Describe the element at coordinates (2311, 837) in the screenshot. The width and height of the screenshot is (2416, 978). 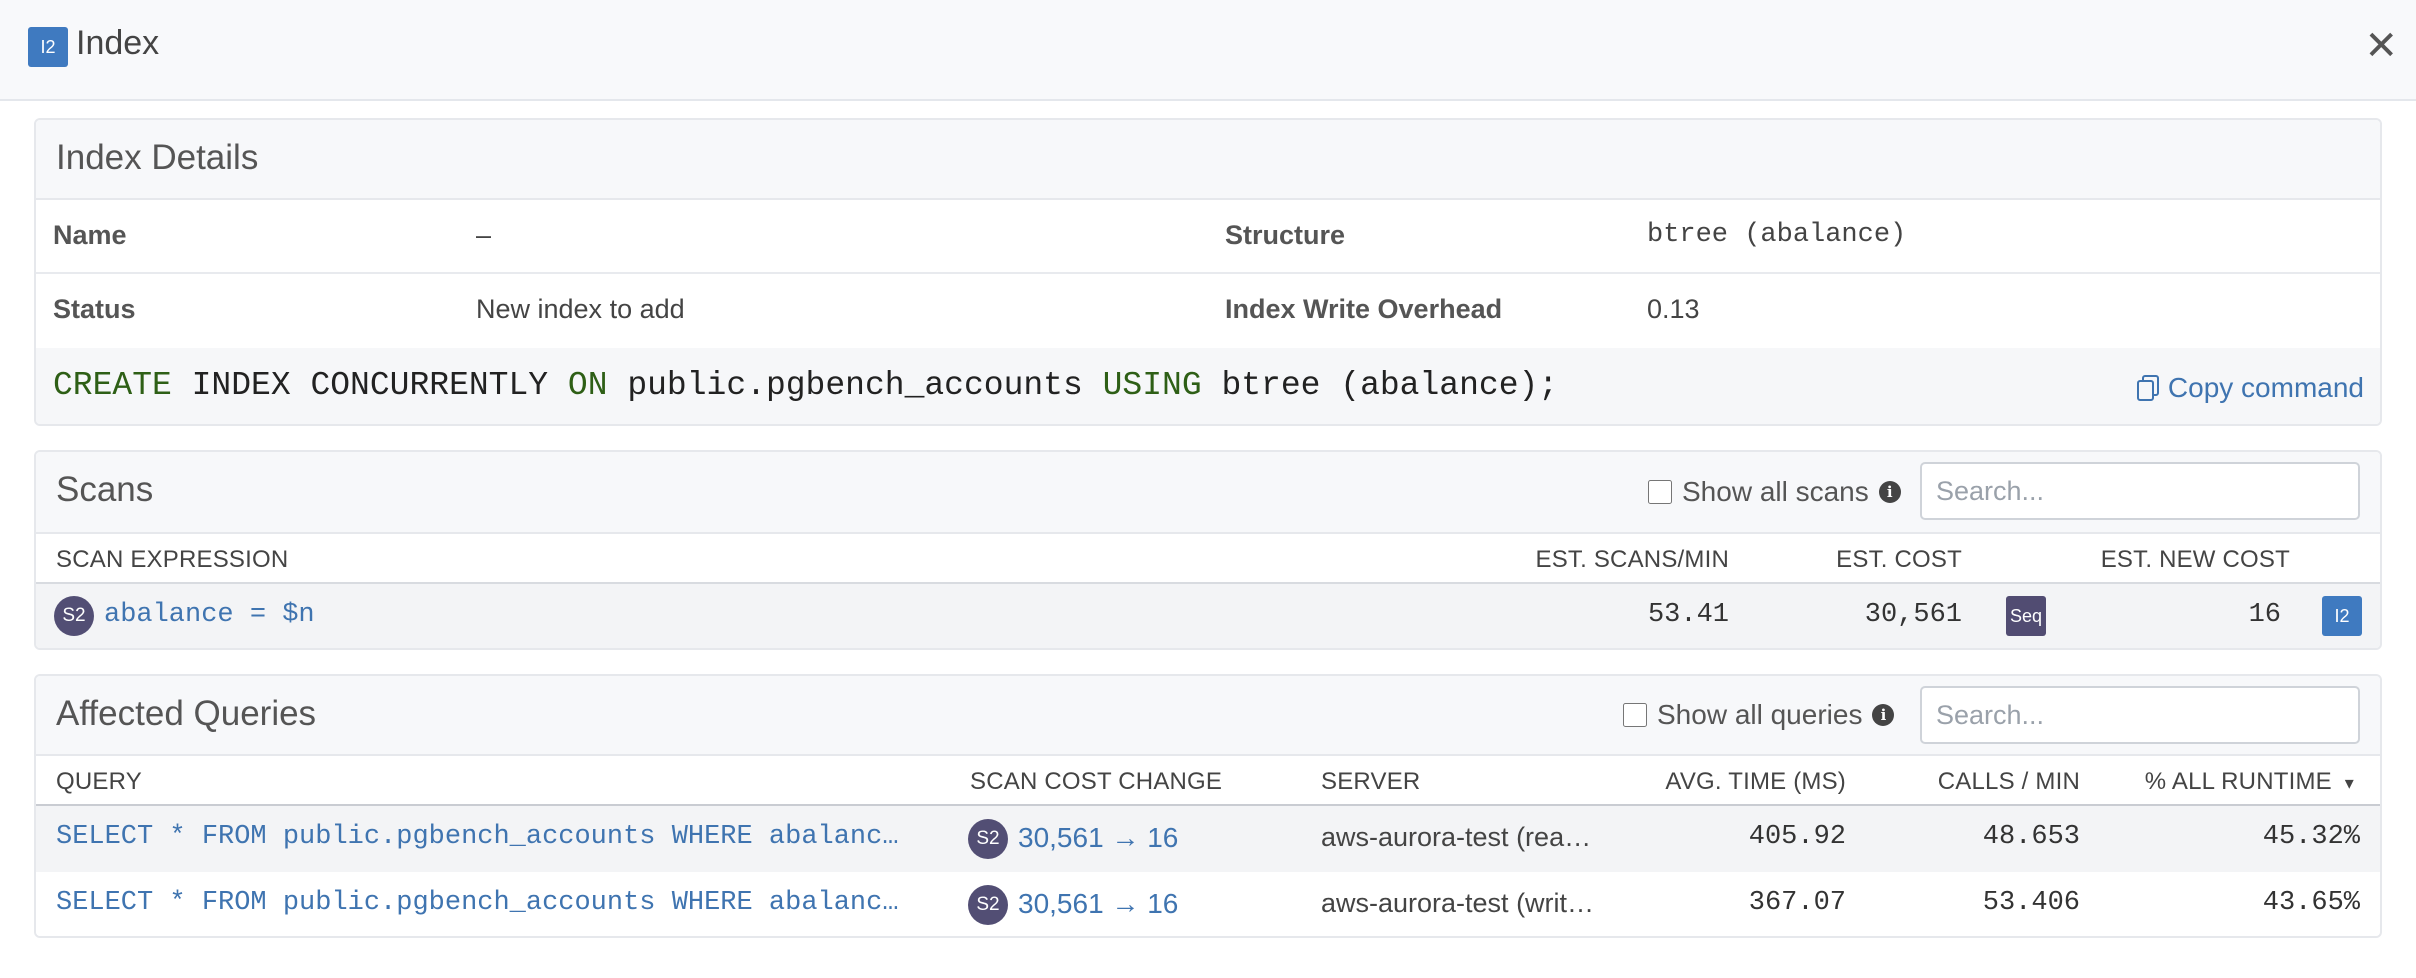
I see `runtime-percent: 45.32%` at that location.